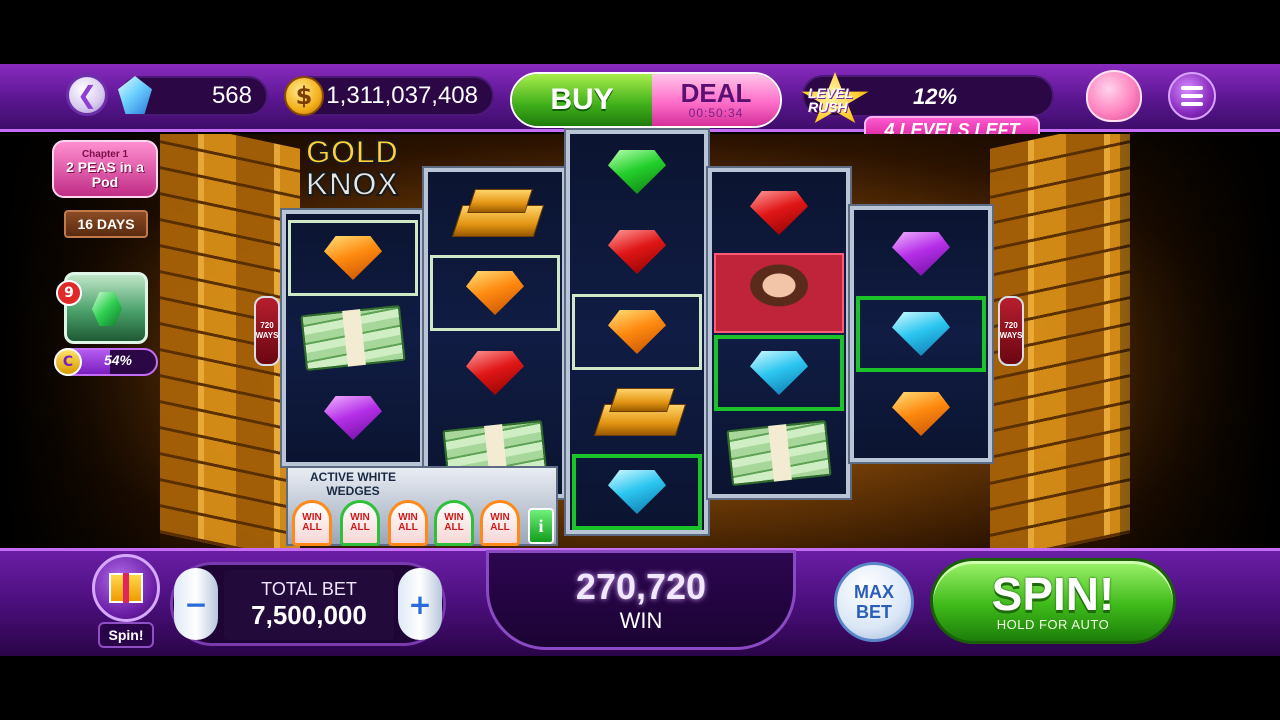 Image resolution: width=1280 pixels, height=720 pixels. I want to click on menu-button, so click(1192, 96).